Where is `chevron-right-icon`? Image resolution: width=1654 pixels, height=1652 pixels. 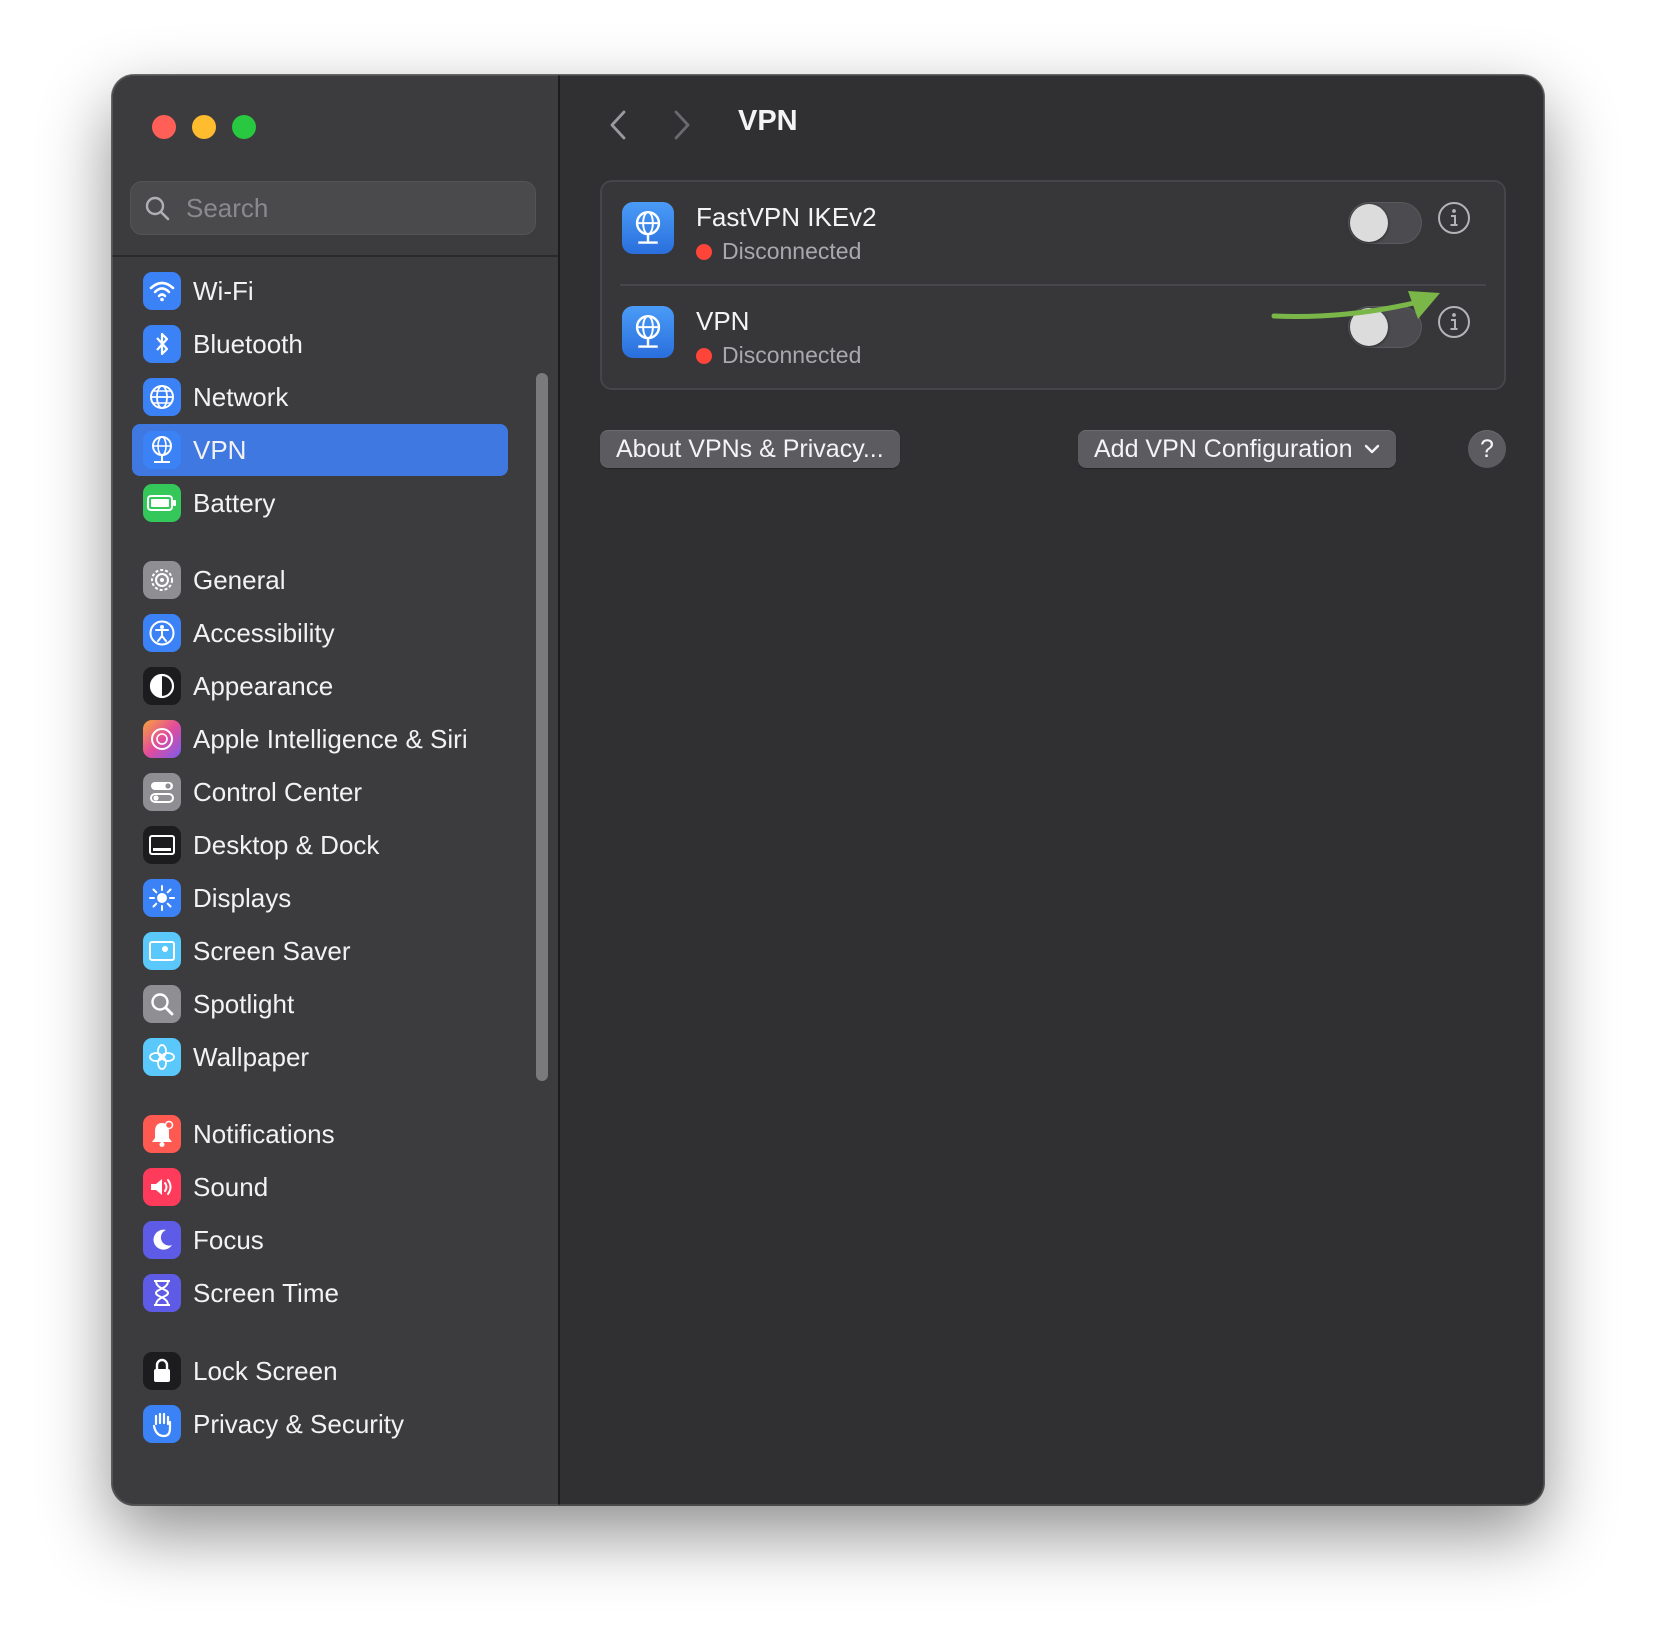 chevron-right-icon is located at coordinates (682, 125).